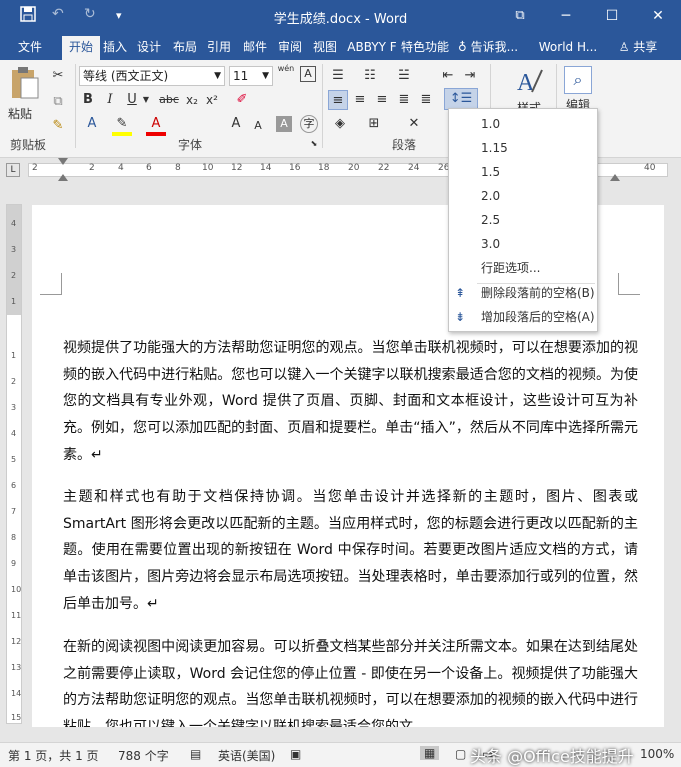 This screenshot has height=767, width=681. I want to click on tab-features: 特色功能, so click(425, 48).